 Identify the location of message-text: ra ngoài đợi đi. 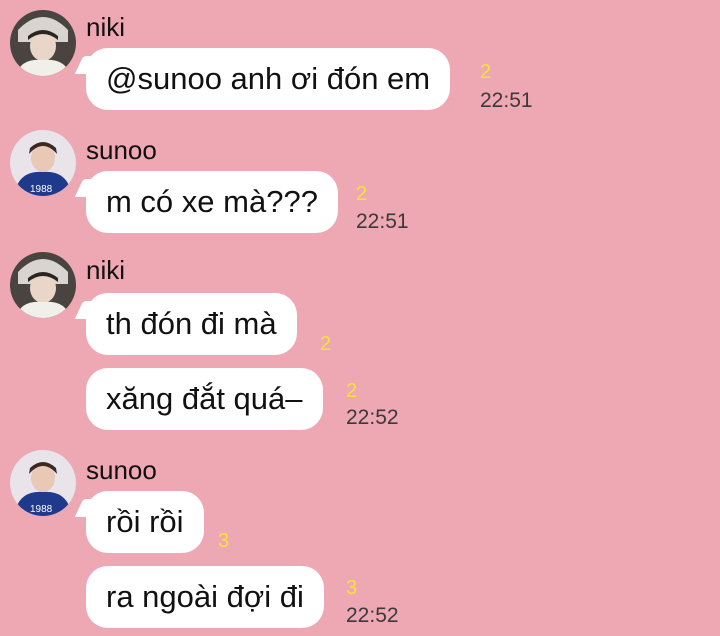
(205, 596).